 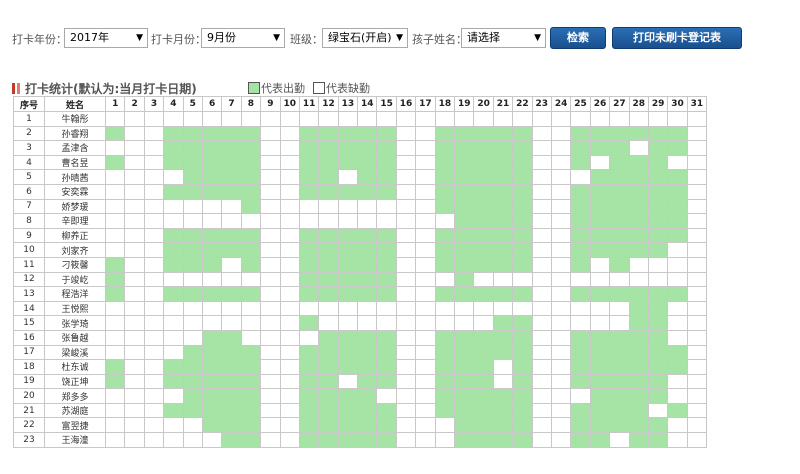 I want to click on month-select: 9月份 ▼, so click(x=243, y=38).